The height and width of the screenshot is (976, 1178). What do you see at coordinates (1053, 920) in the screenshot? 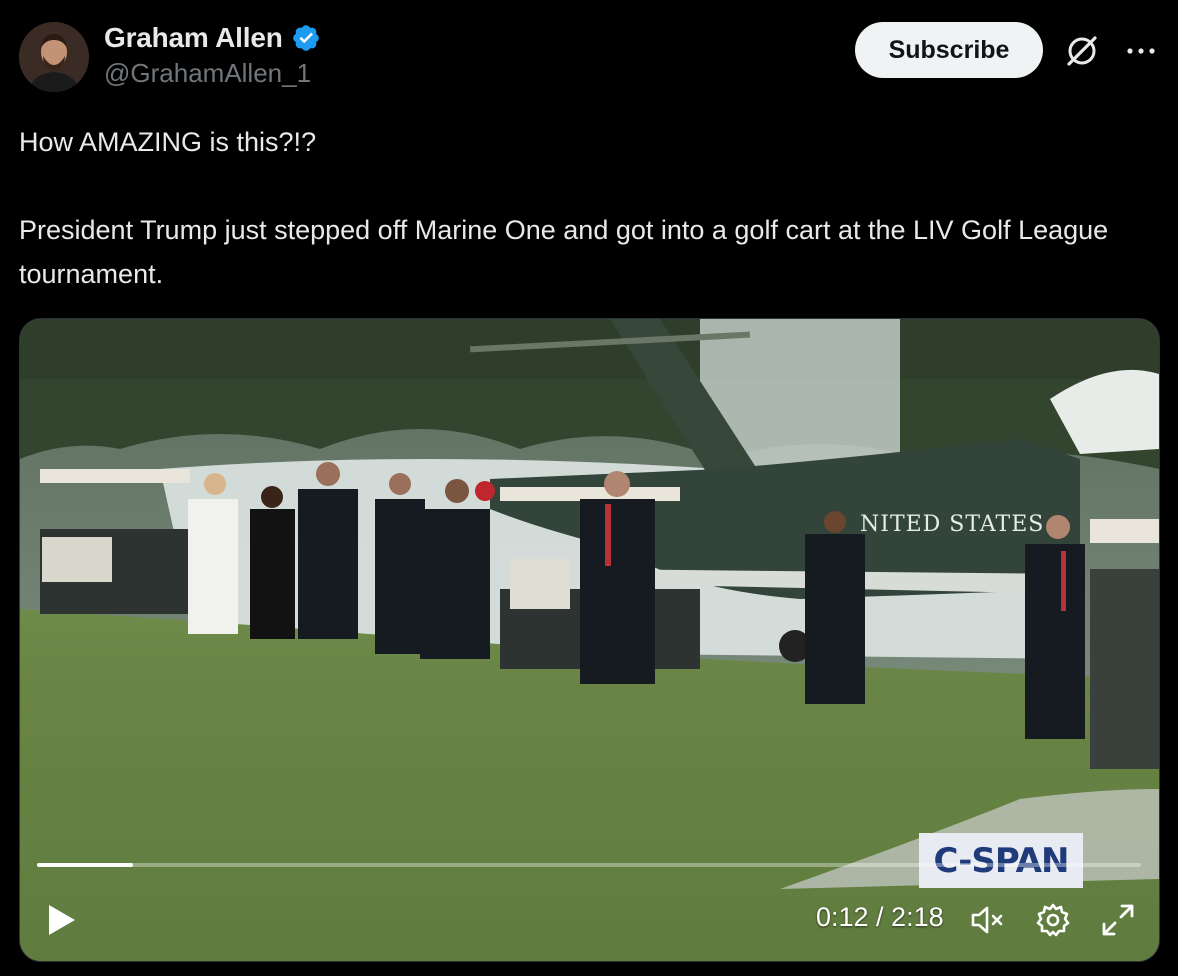
I see `settings-icon` at bounding box center [1053, 920].